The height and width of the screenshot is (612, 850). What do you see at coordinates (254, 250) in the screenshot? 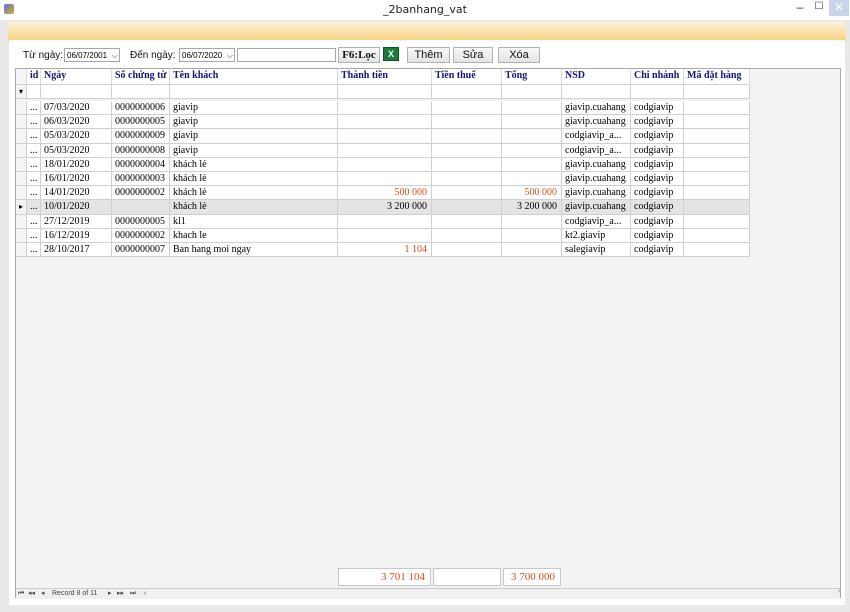
I see `cell-customer: Ban hang moi ngay` at bounding box center [254, 250].